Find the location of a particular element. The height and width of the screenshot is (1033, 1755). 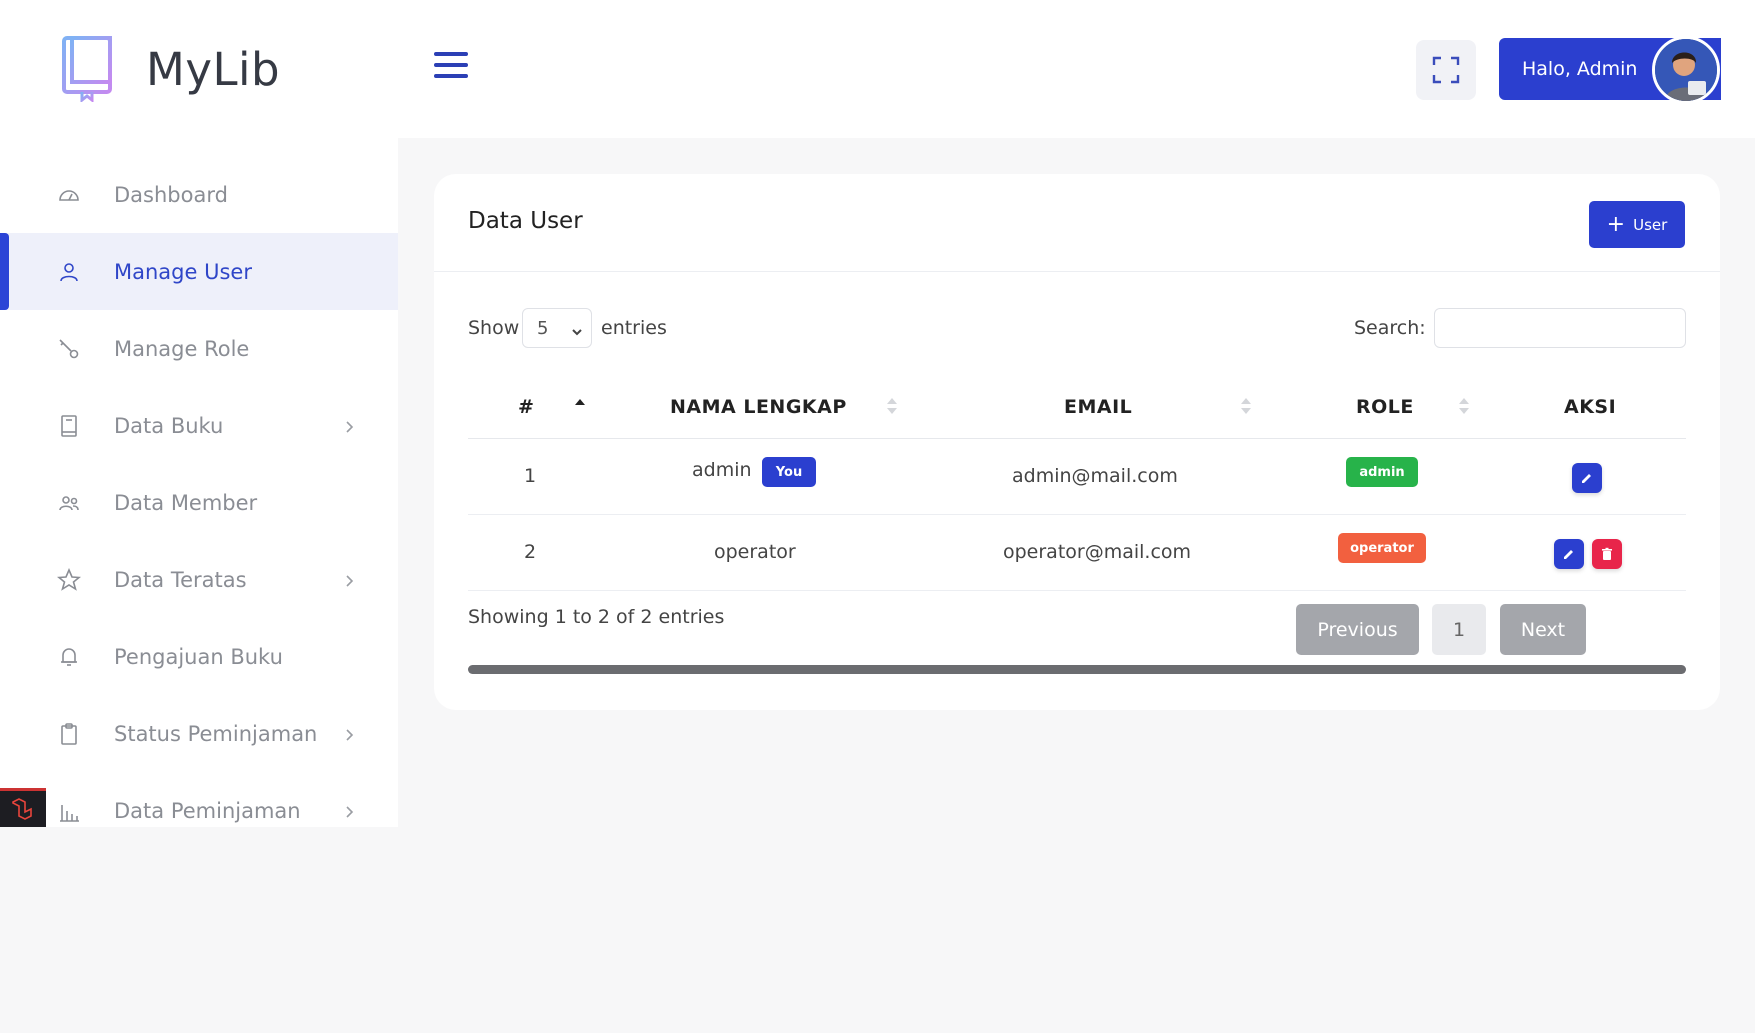

page-1-button: 1 is located at coordinates (1459, 629).